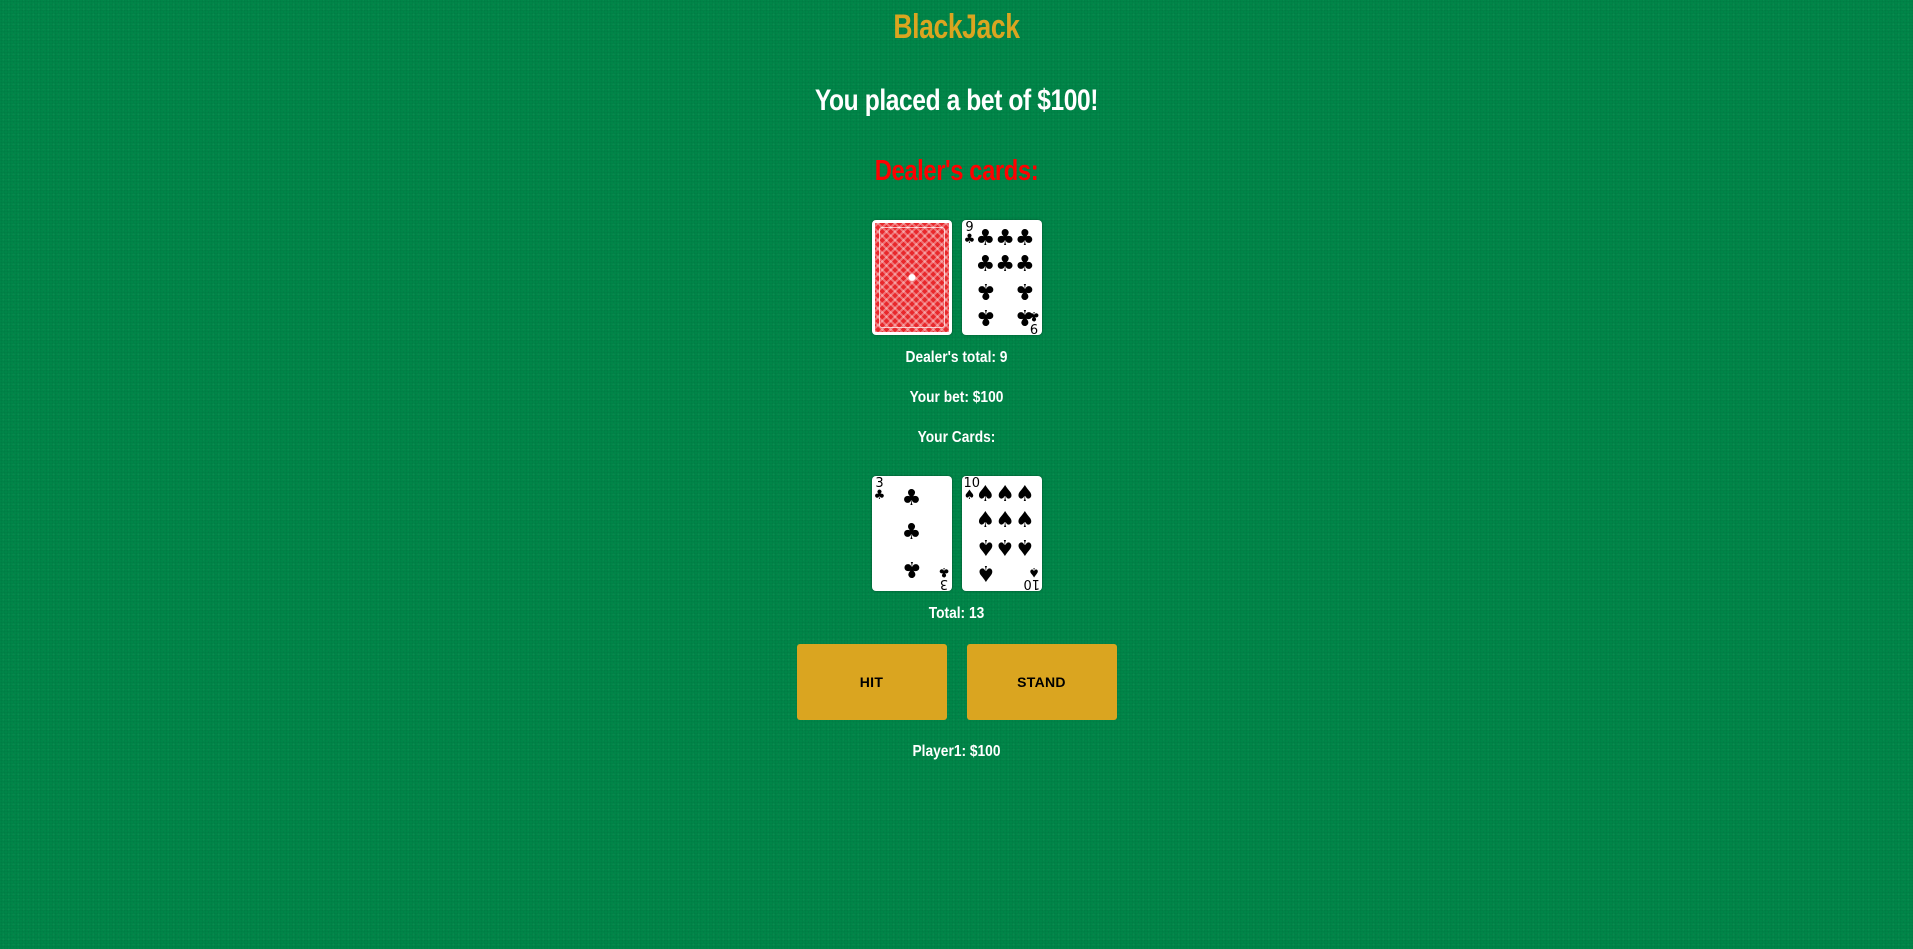  I want to click on card-corner-top: 9 ♣, so click(969, 234).